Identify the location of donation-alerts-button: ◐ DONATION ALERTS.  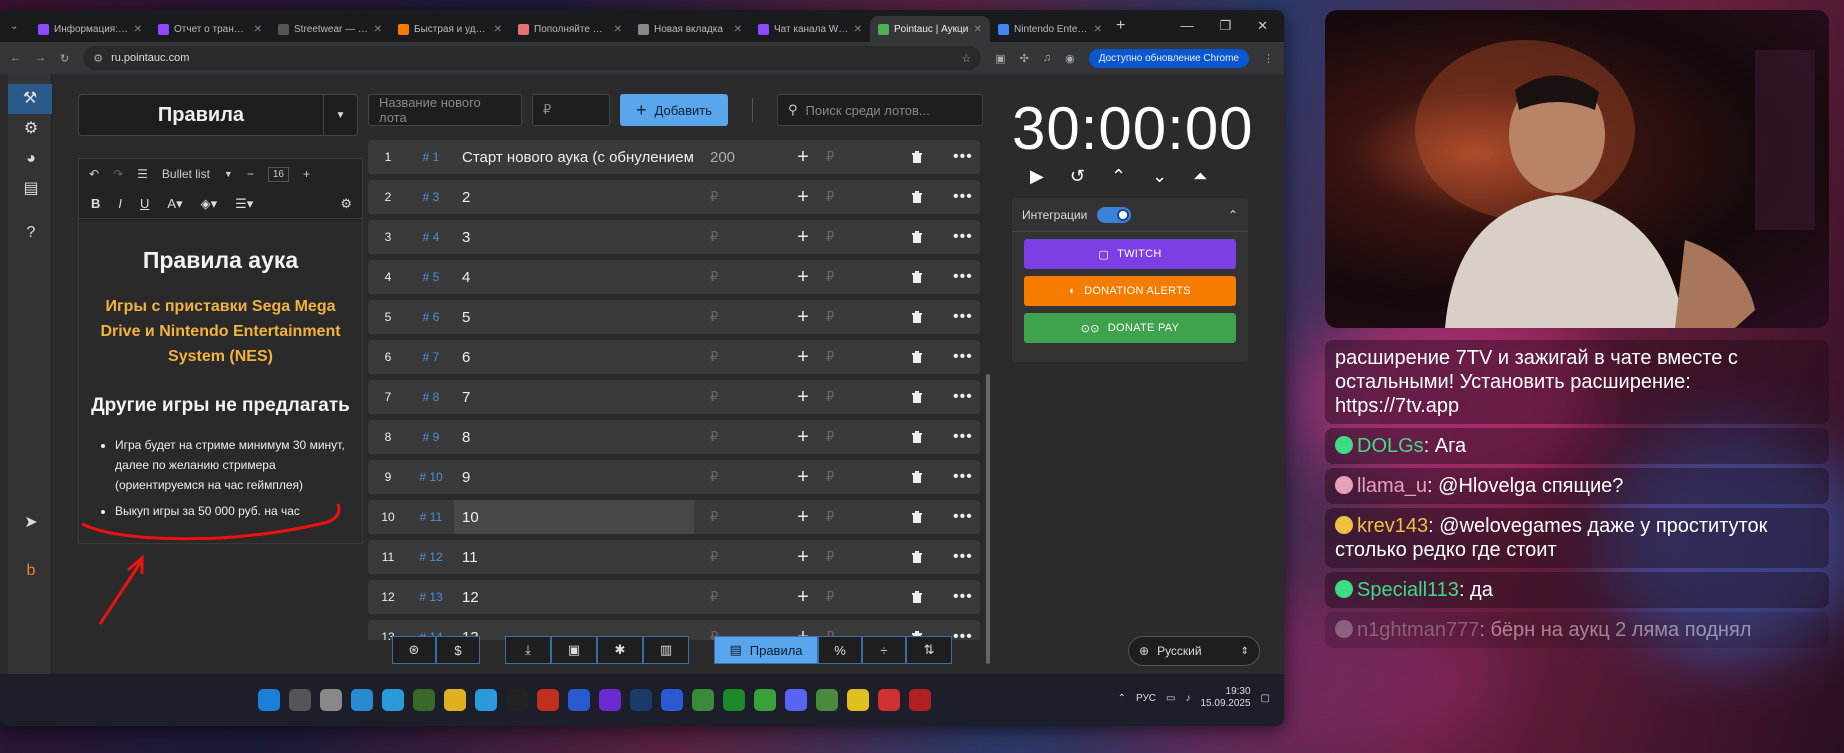
(1130, 291).